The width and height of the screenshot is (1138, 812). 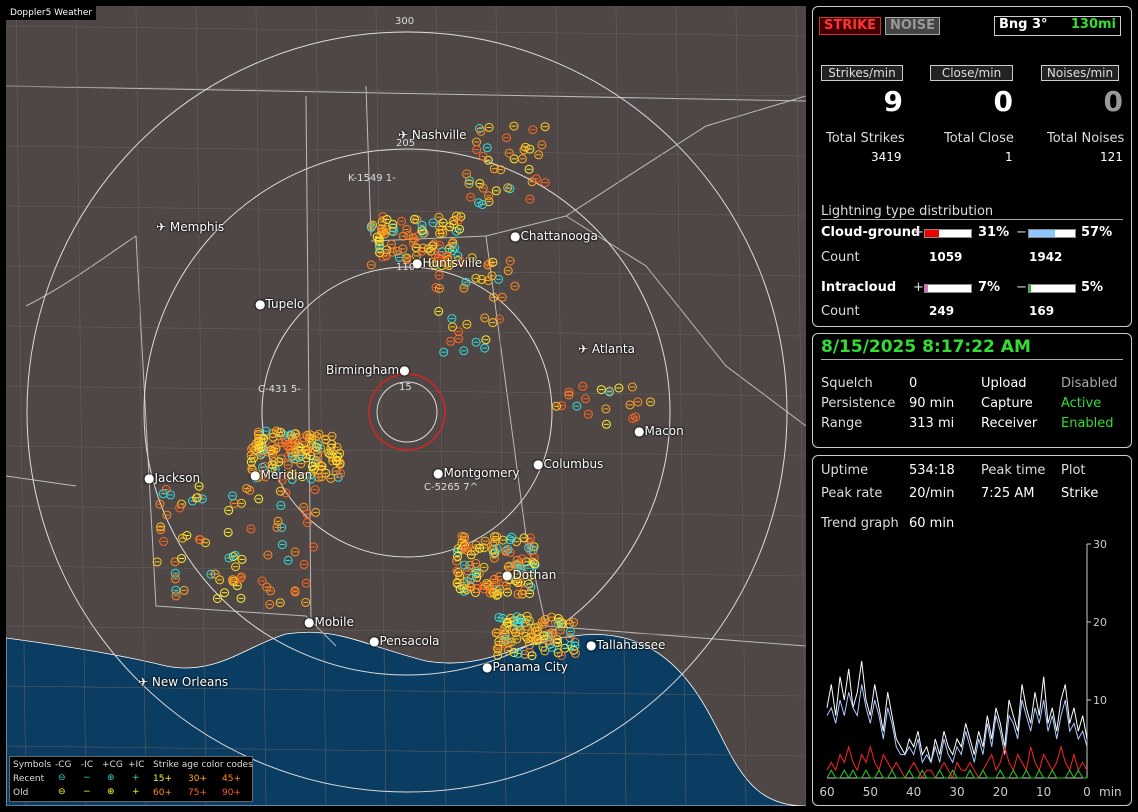 I want to click on age-code: 45+, so click(x=231, y=779).